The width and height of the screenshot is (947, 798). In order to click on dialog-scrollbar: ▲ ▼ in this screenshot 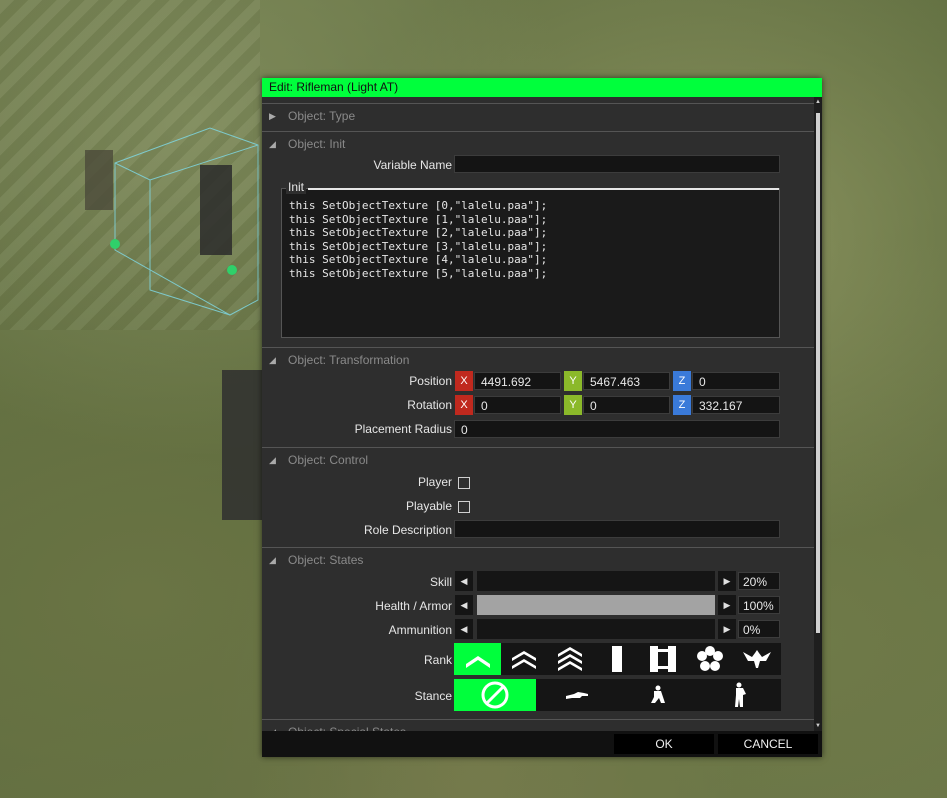, I will do `click(818, 414)`.